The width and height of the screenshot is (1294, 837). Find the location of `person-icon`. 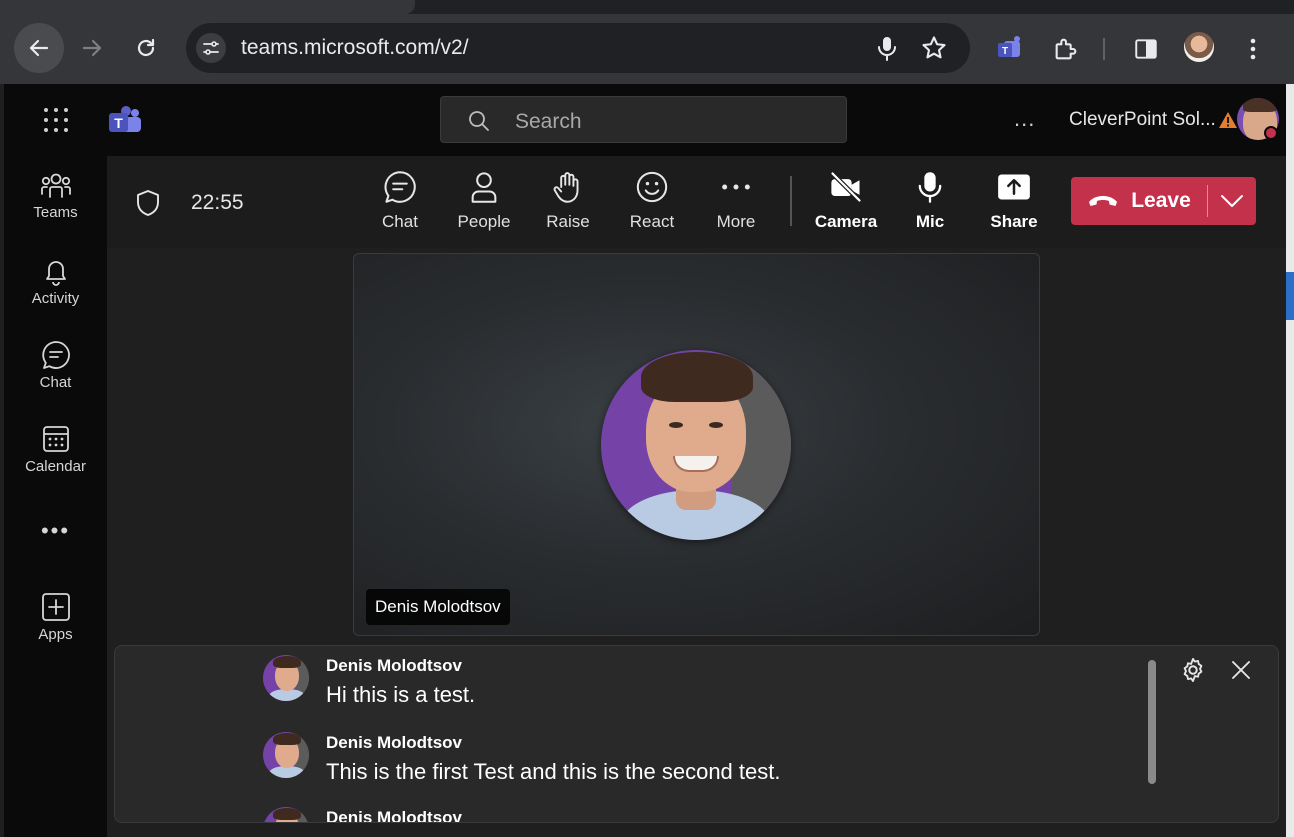

person-icon is located at coordinates (484, 187).